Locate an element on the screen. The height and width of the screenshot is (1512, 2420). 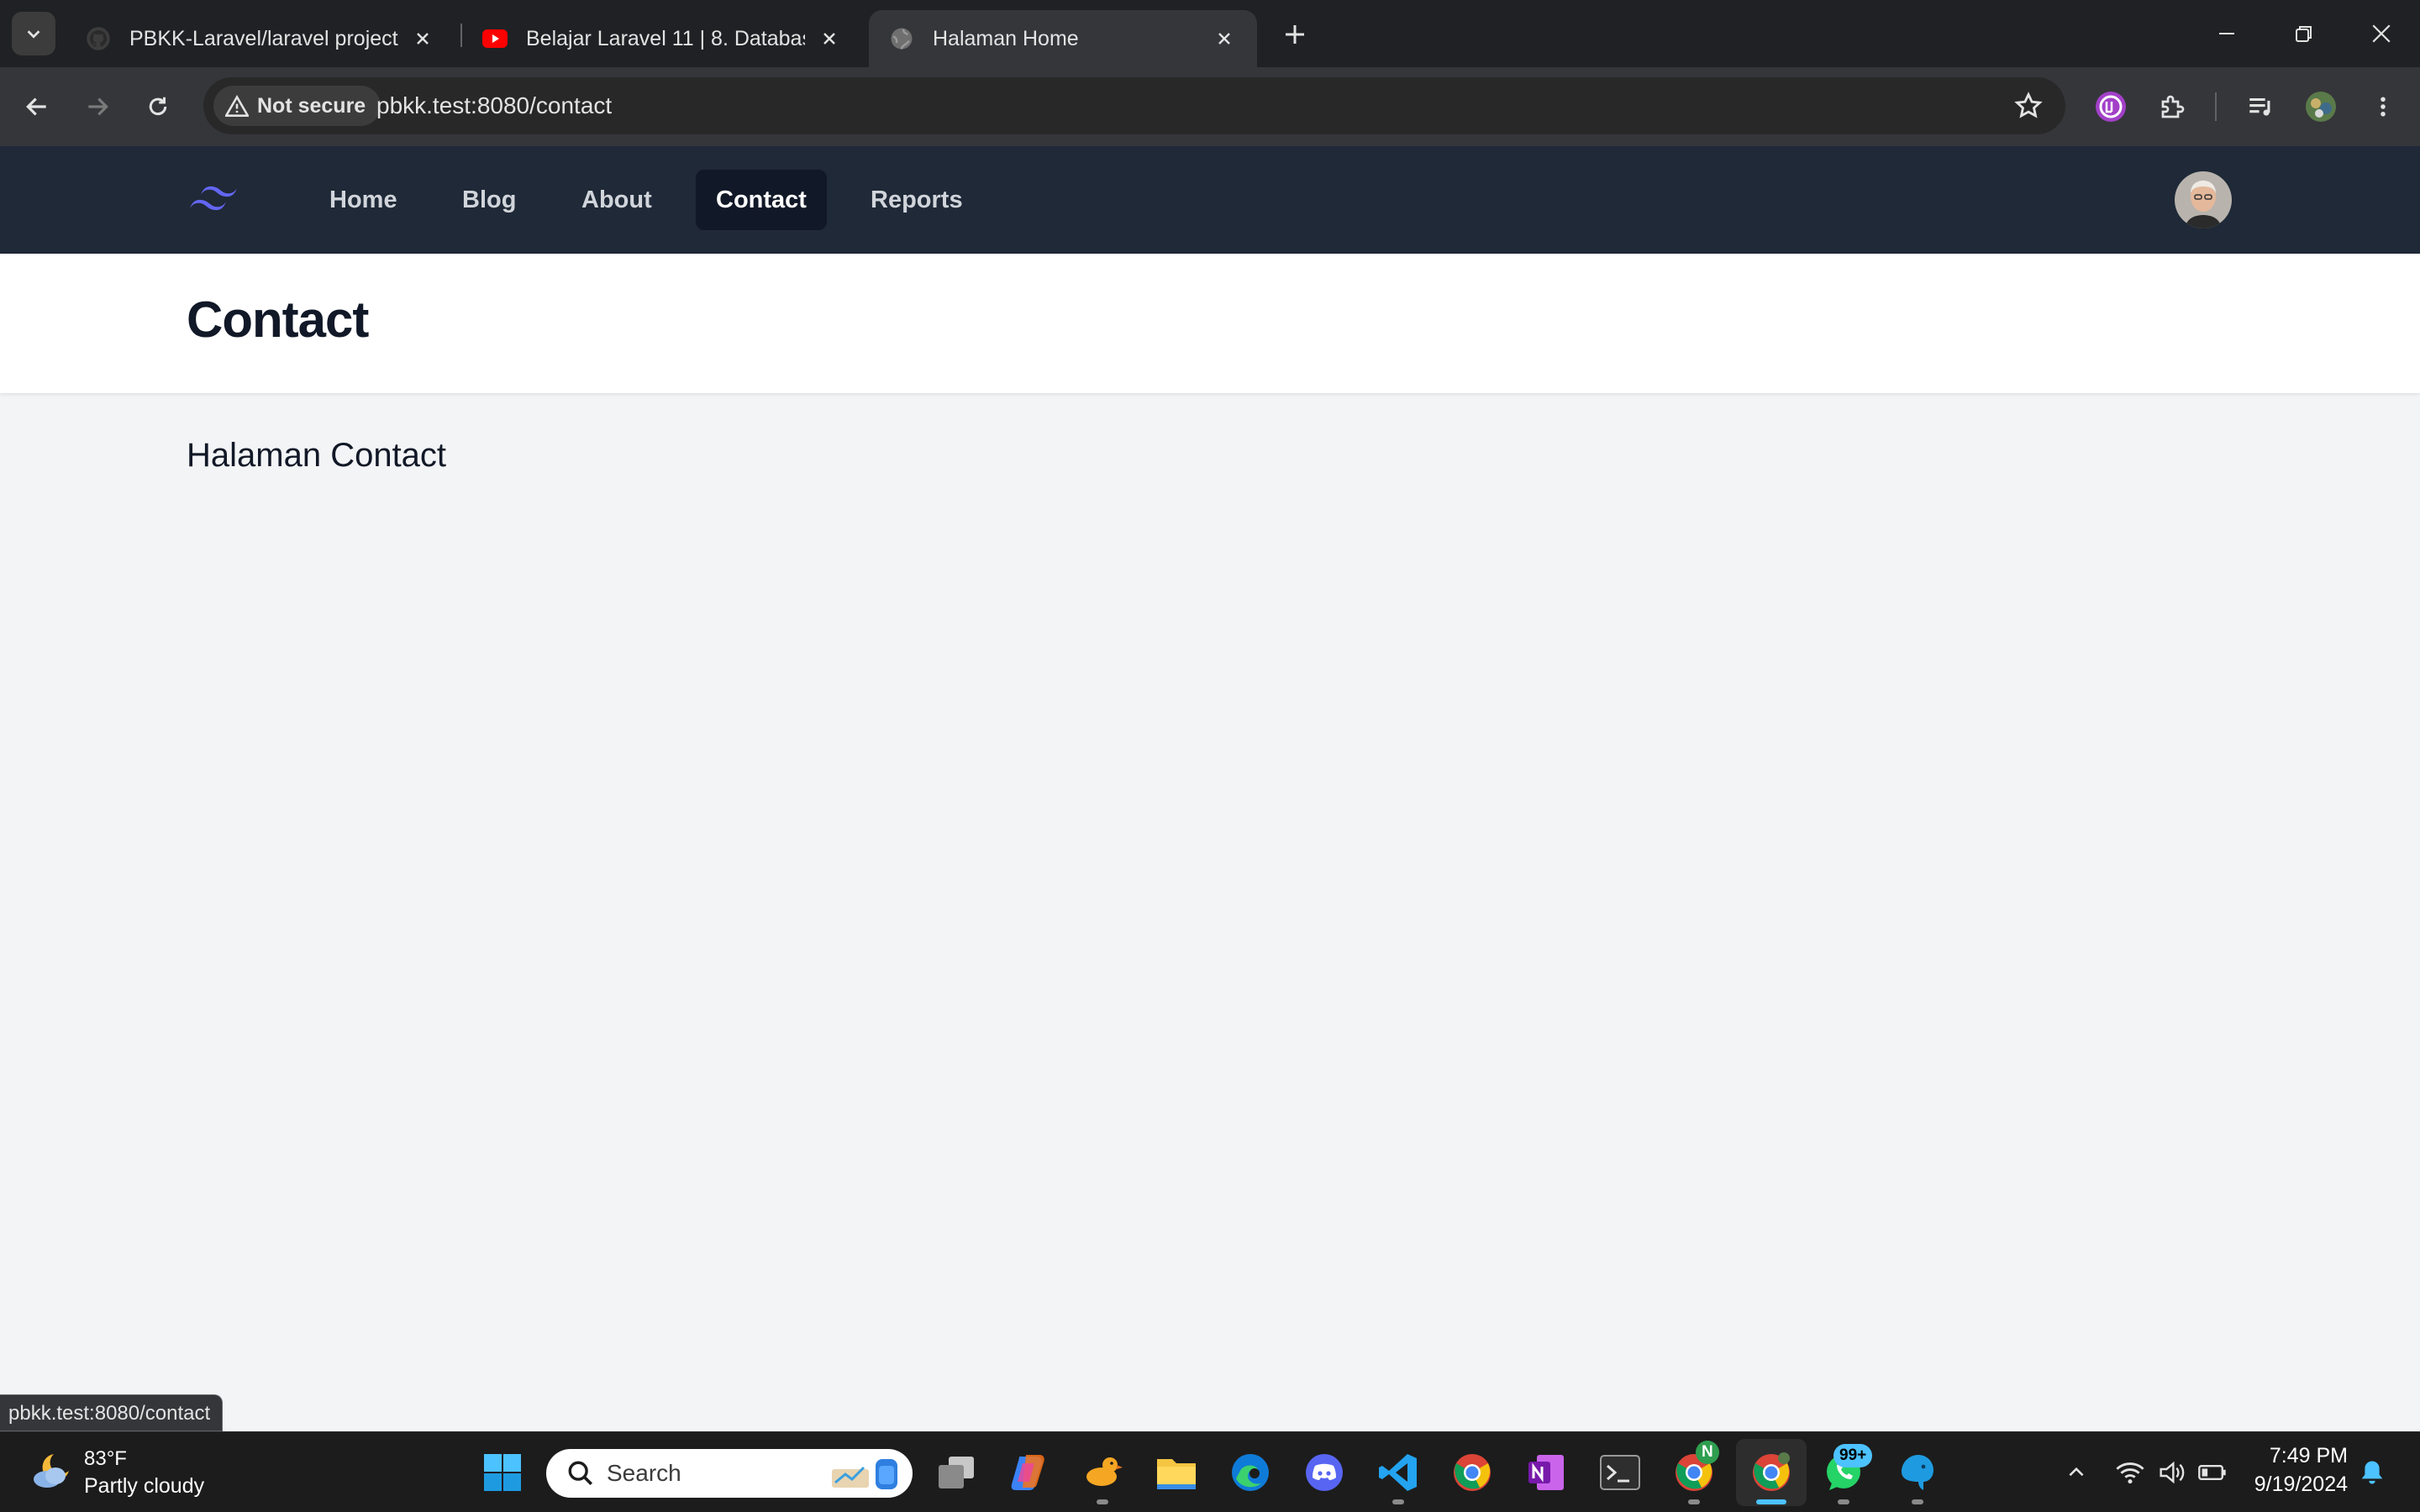
chrome-profile-badge: N is located at coordinates (1708, 1452).